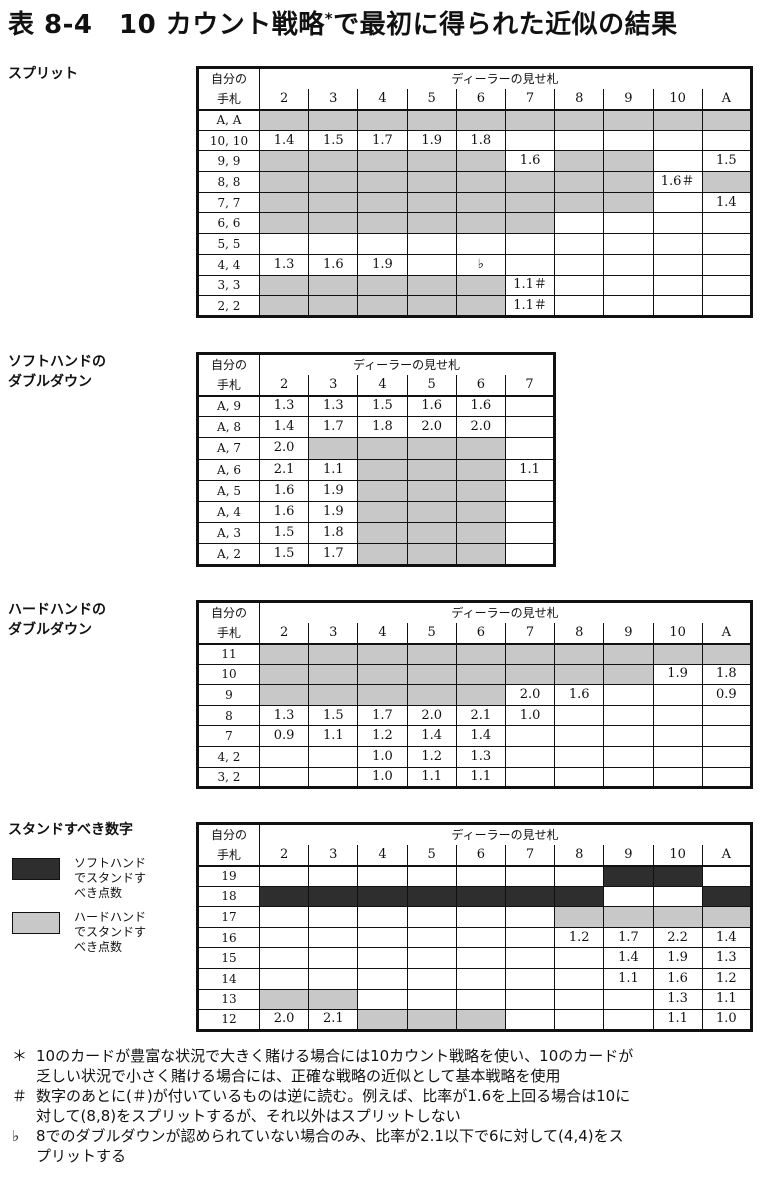 Image resolution: width=771 pixels, height=1186 pixels. What do you see at coordinates (228, 448) in the screenshot?
I see `player-hand-label: A, 7` at bounding box center [228, 448].